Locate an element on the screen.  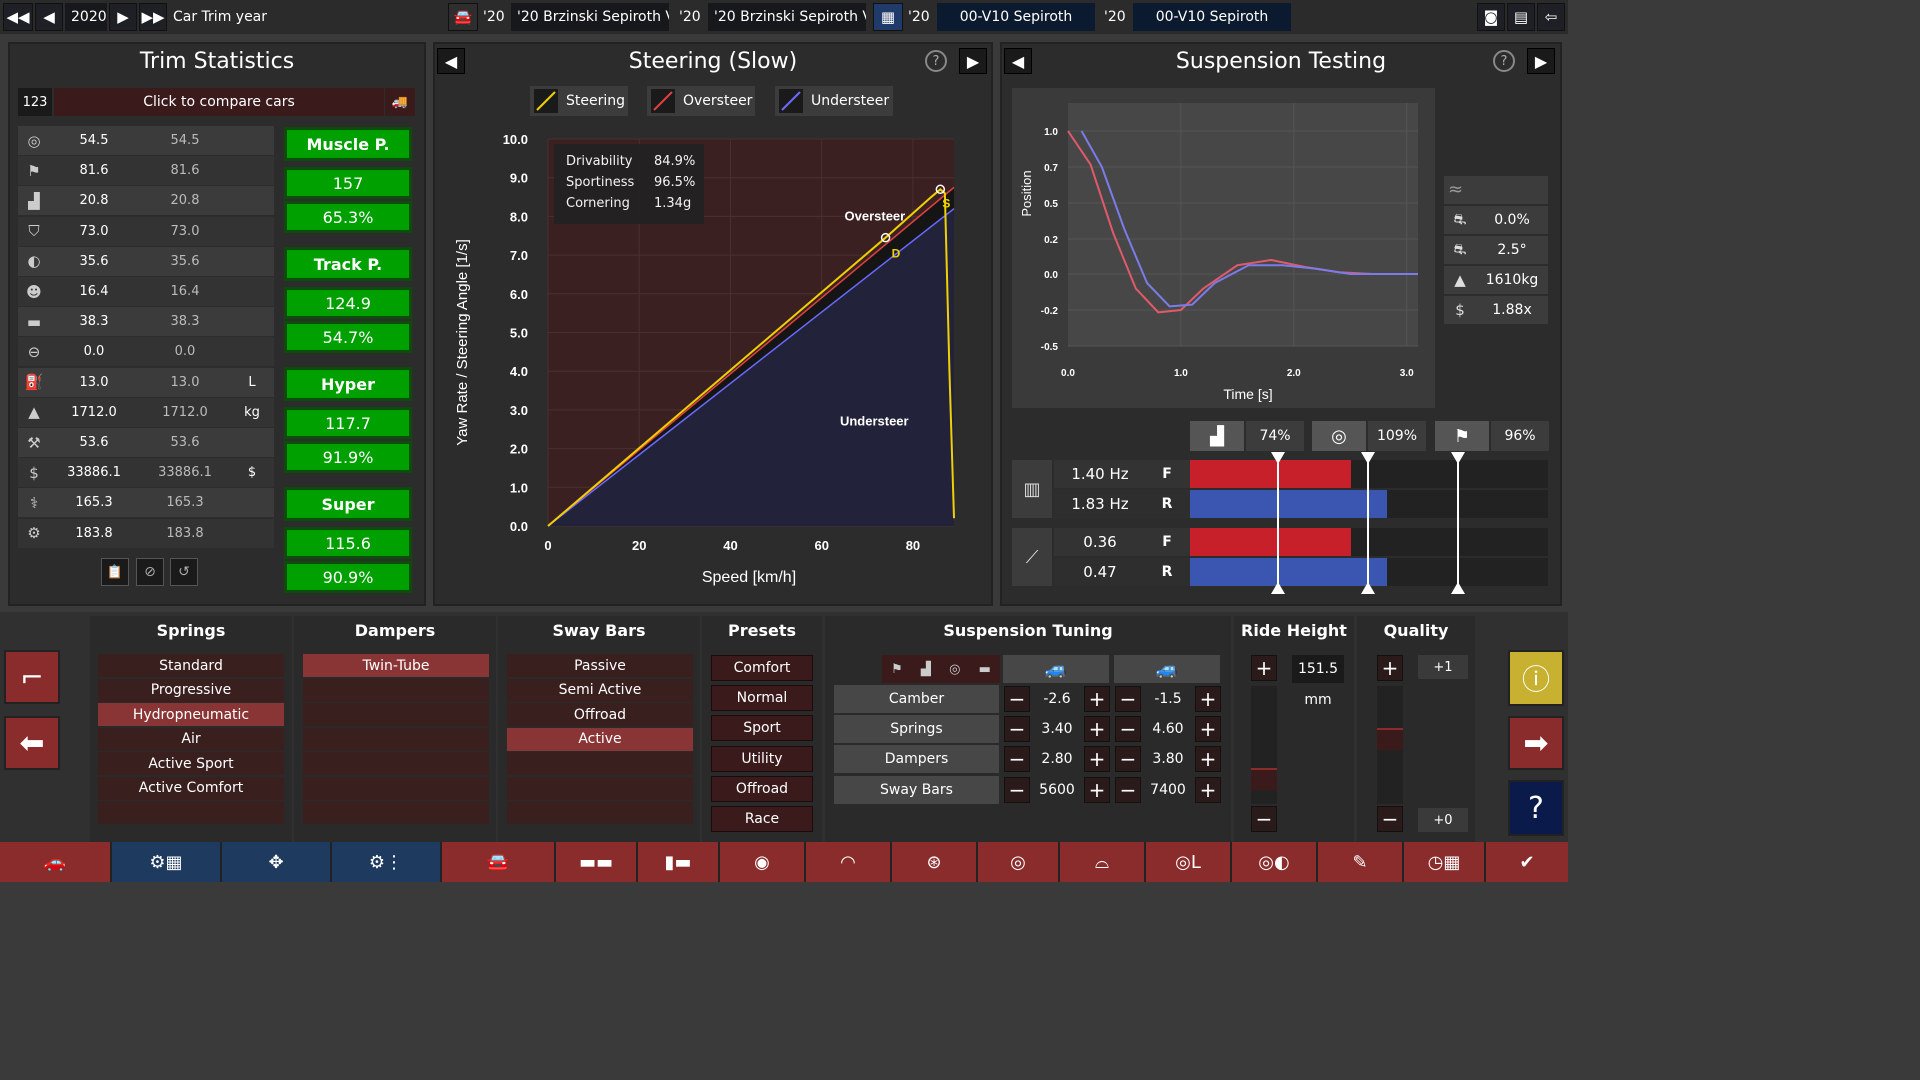
seat-icon: ▟ is located at coordinates (926, 669).